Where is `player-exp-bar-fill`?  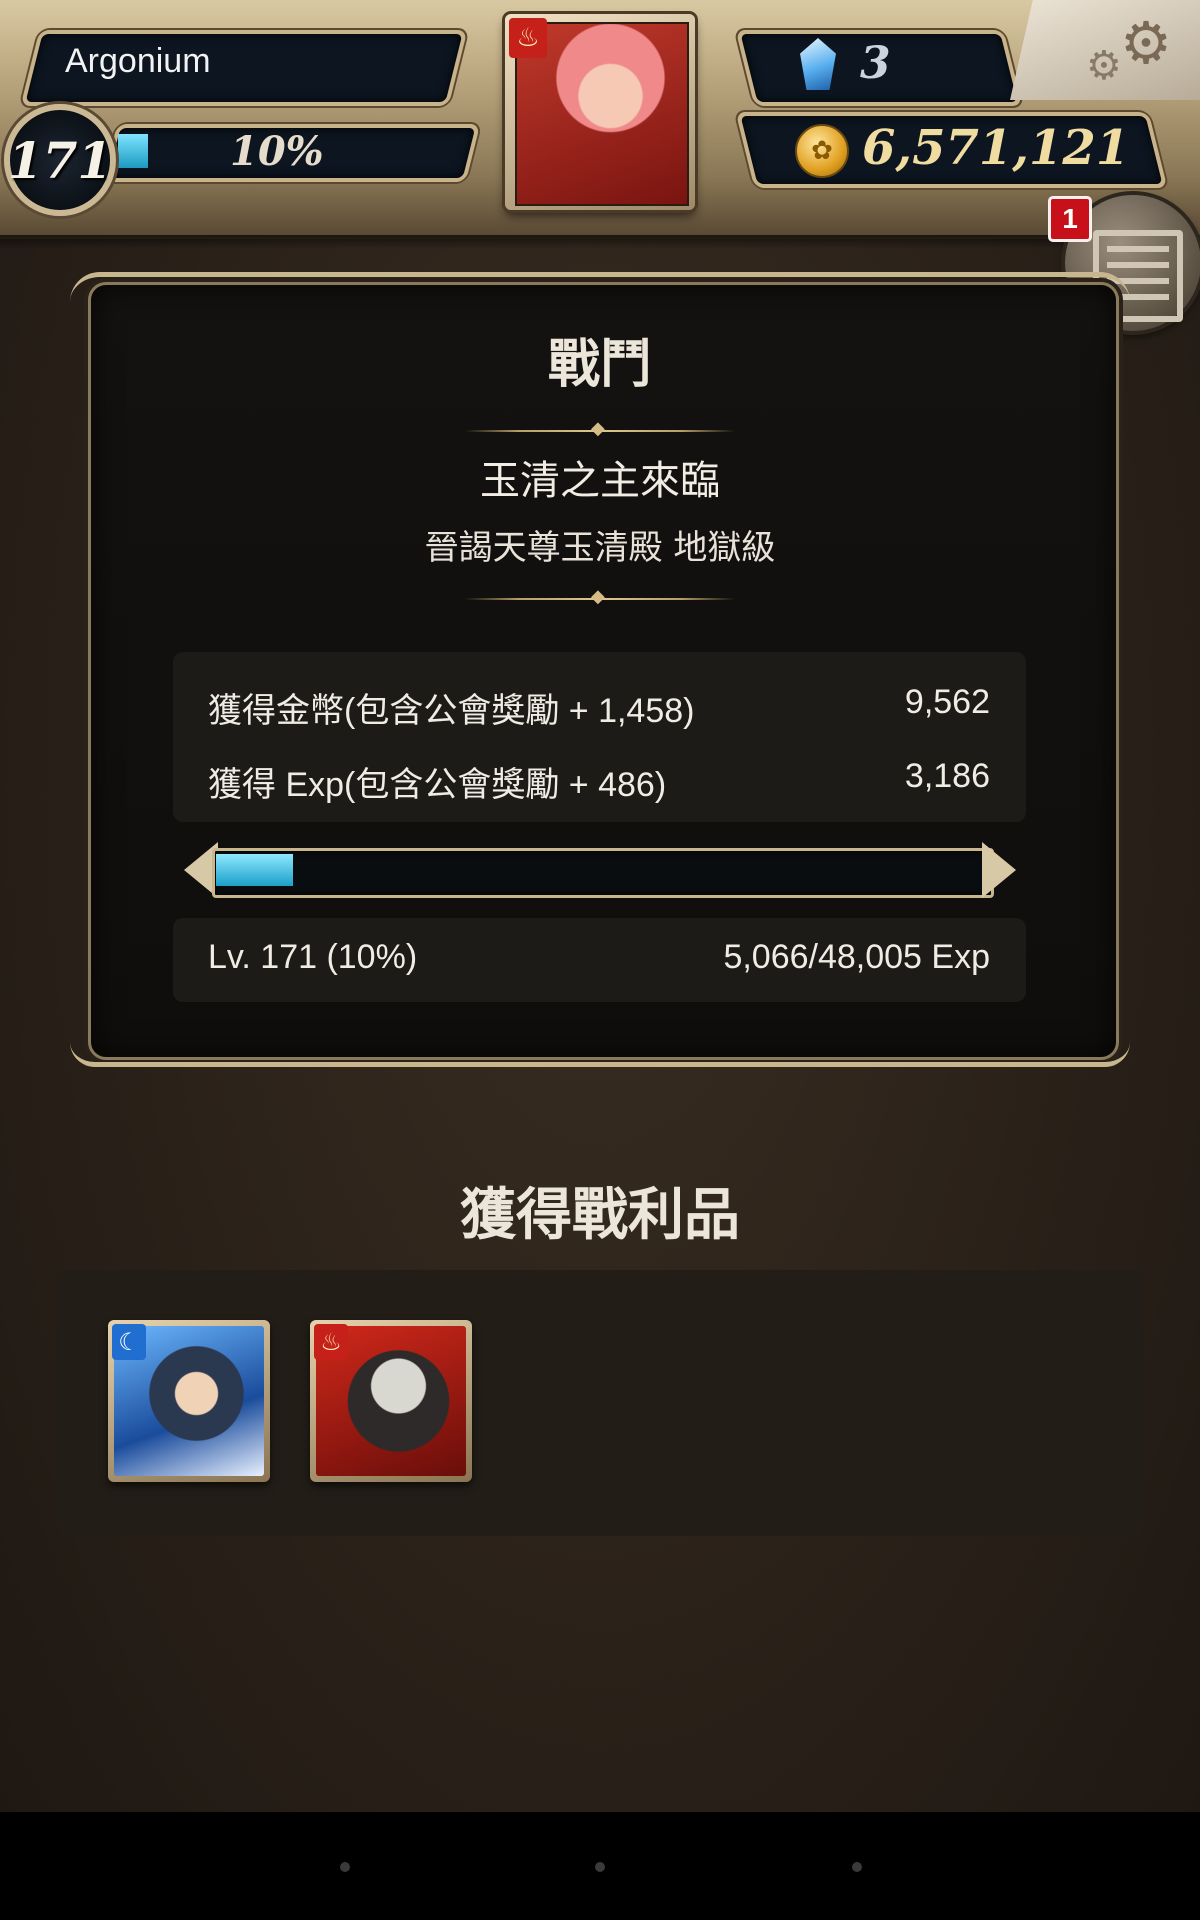
player-exp-bar-fill is located at coordinates (133, 151).